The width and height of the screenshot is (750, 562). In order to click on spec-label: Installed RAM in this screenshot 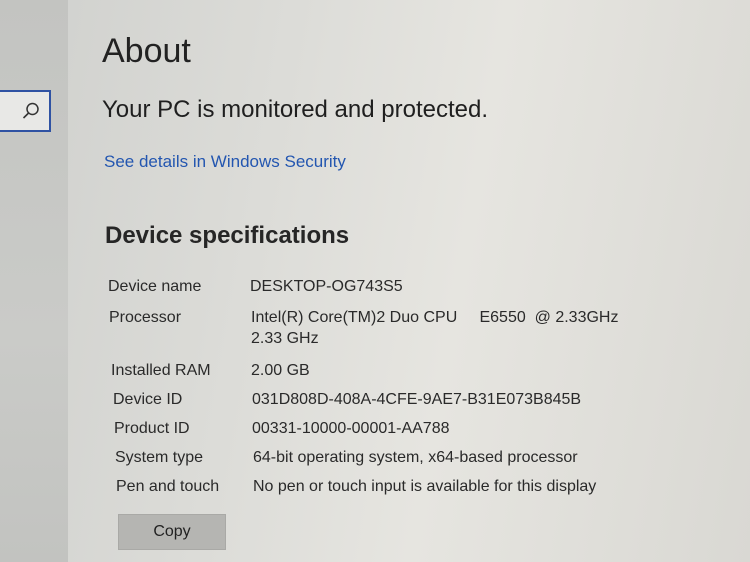, I will do `click(161, 370)`.